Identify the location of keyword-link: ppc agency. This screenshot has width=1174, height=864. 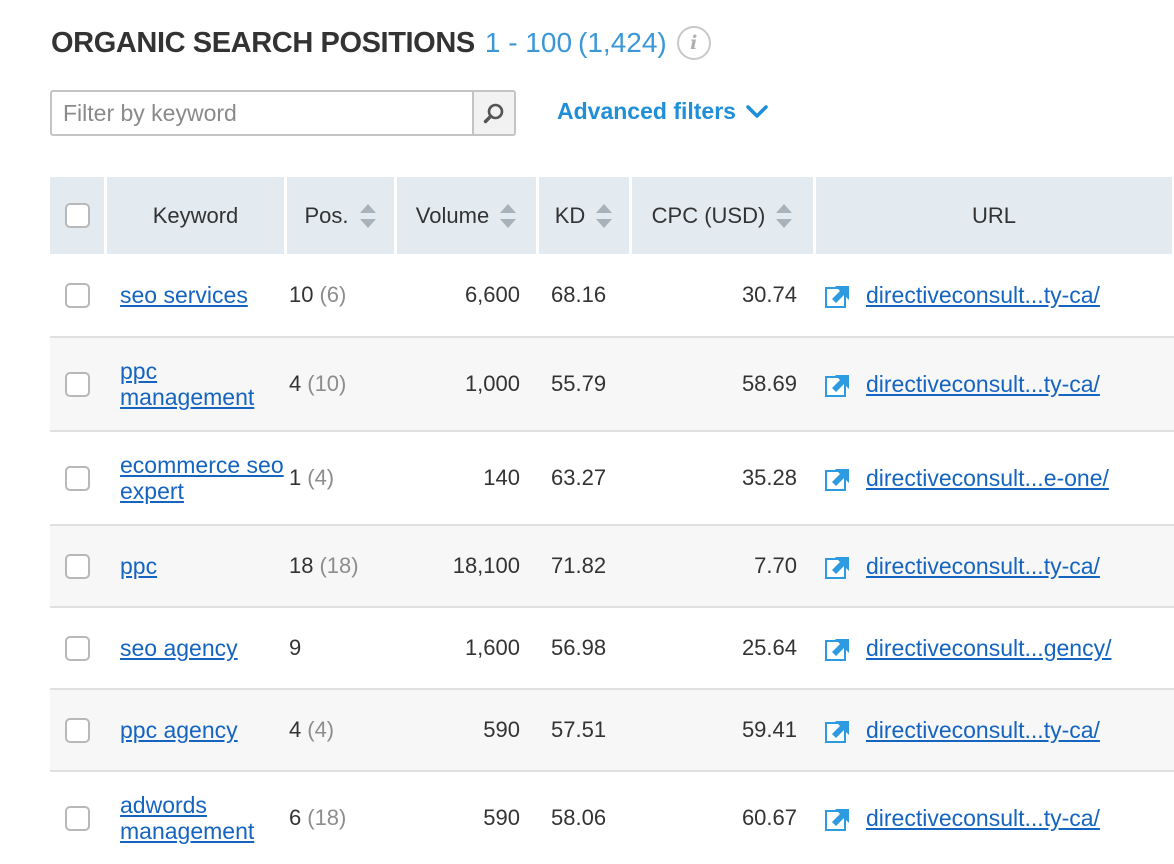
(179, 730).